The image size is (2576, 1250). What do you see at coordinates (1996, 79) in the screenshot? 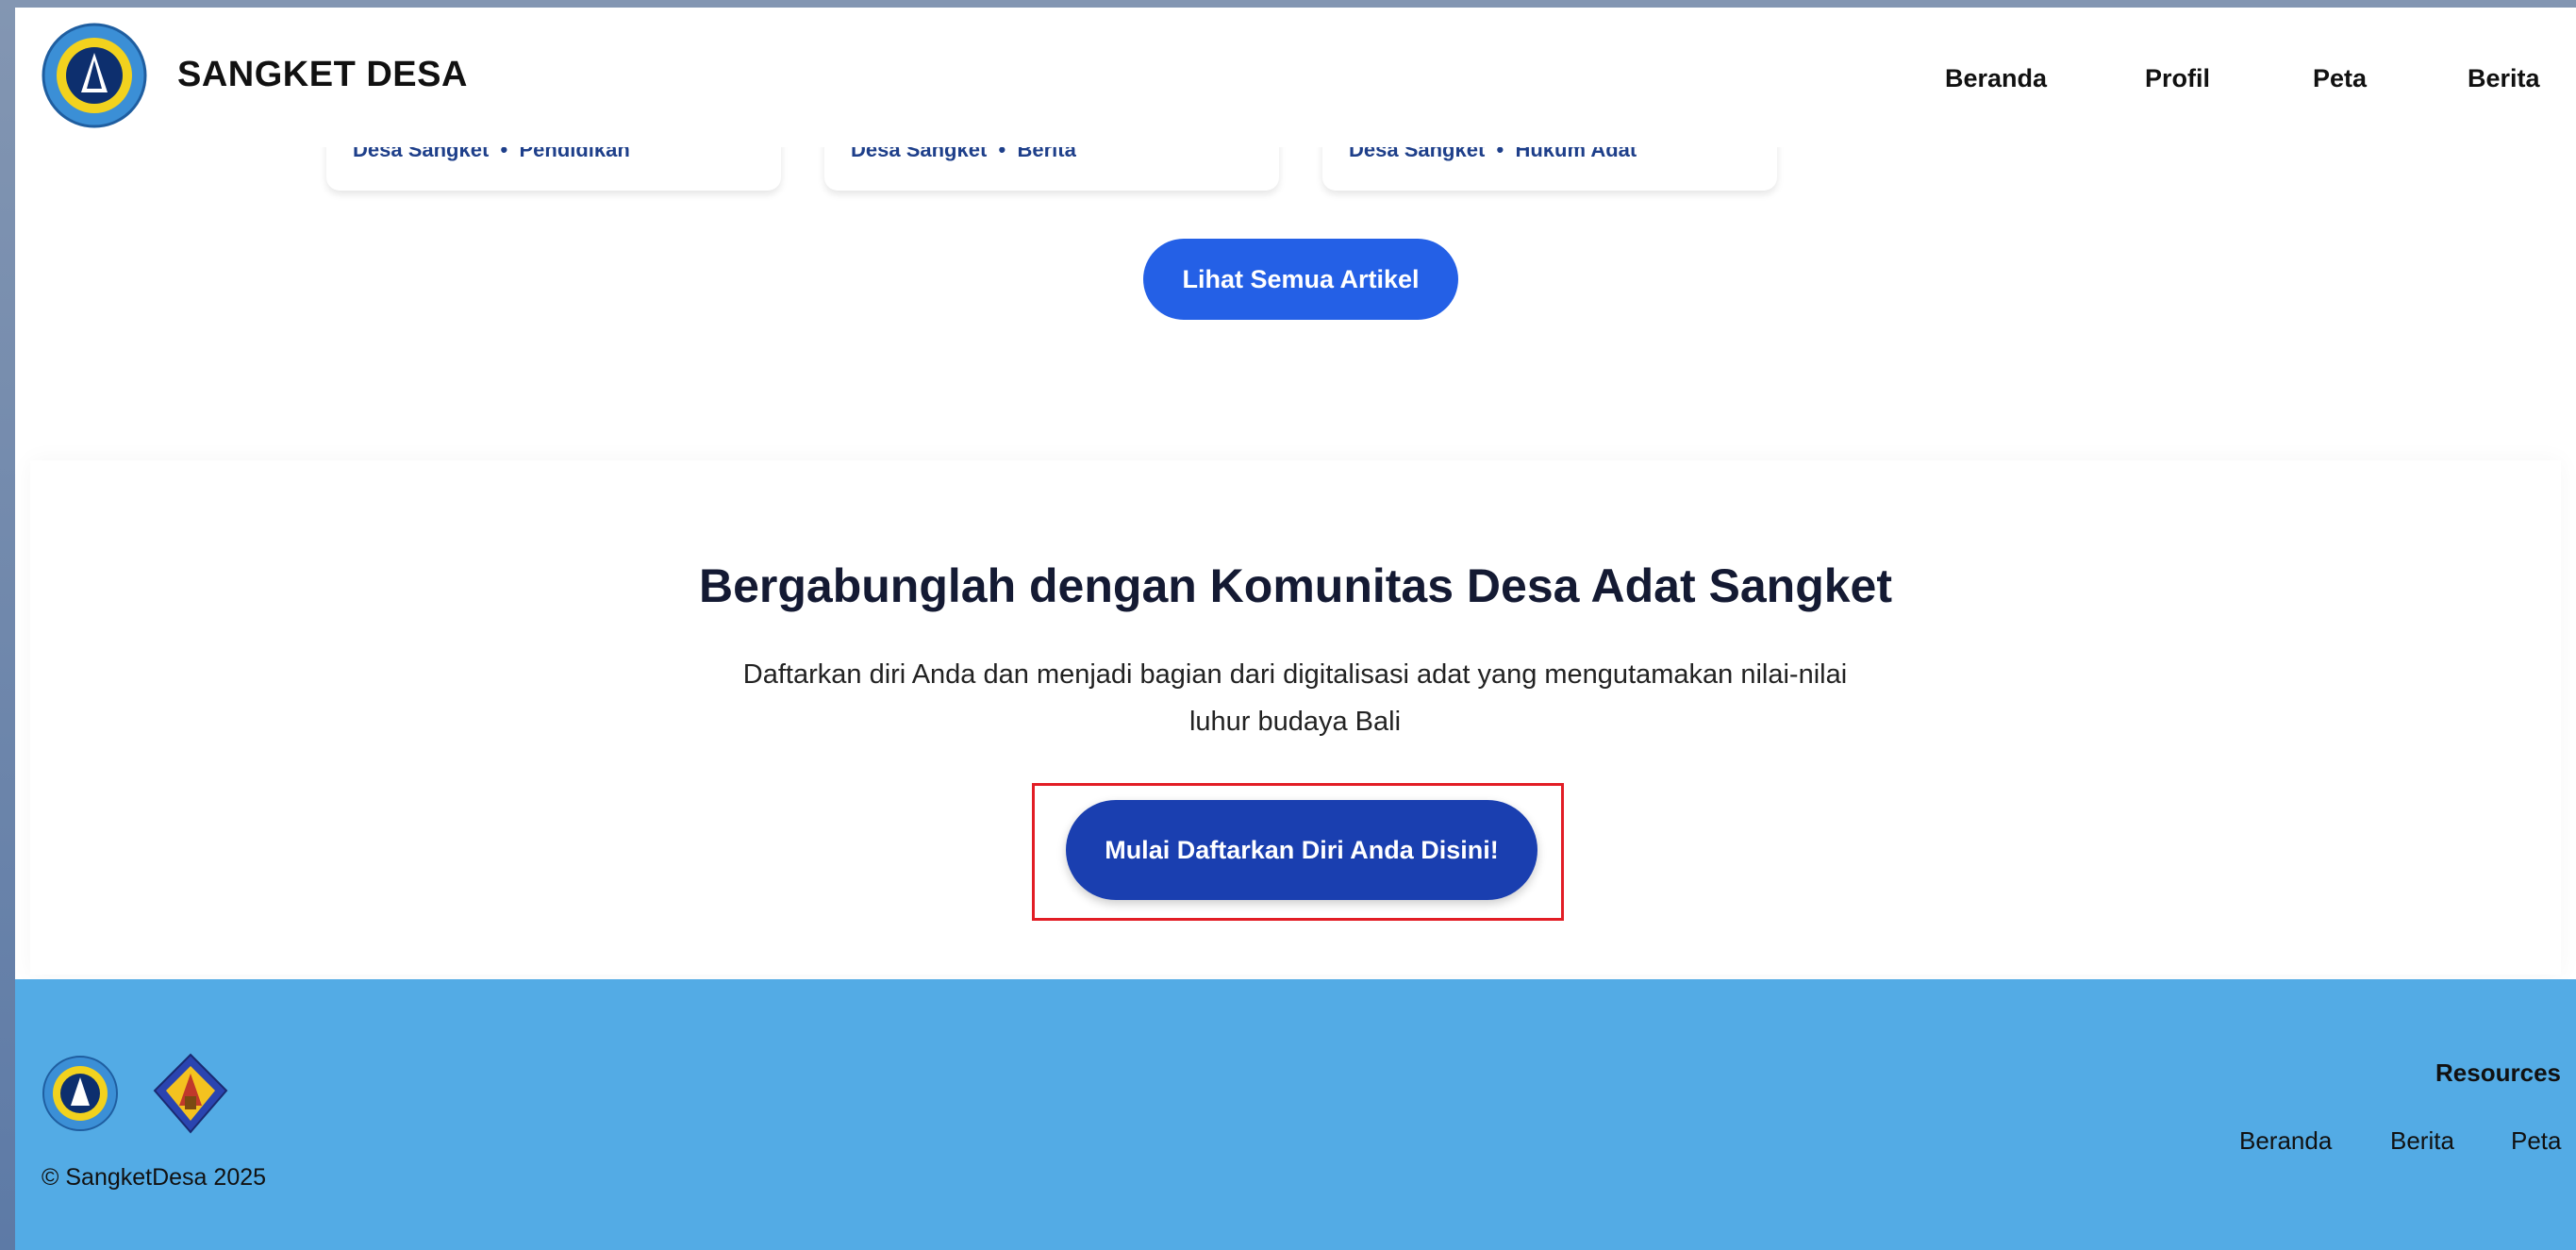
I see `nav-item-beranda: Beranda` at bounding box center [1996, 79].